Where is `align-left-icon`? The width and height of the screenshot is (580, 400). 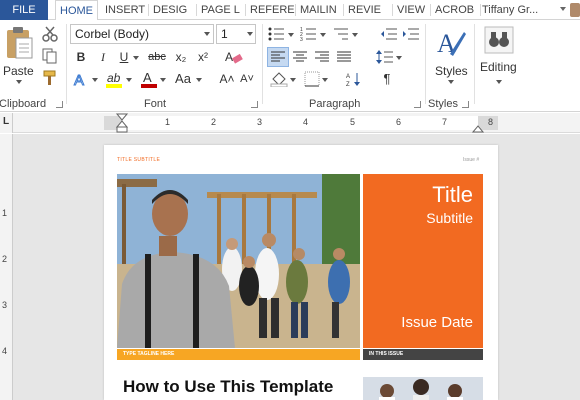 align-left-icon is located at coordinates (278, 57).